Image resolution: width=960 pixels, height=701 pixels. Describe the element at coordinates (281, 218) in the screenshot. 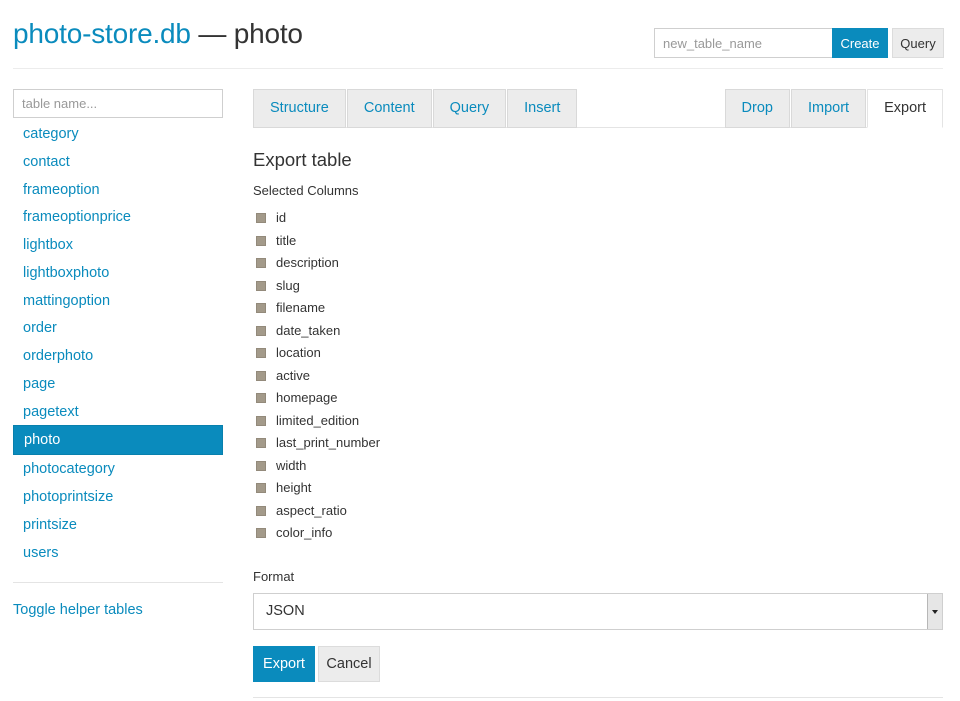

I see `column-label: id` at that location.